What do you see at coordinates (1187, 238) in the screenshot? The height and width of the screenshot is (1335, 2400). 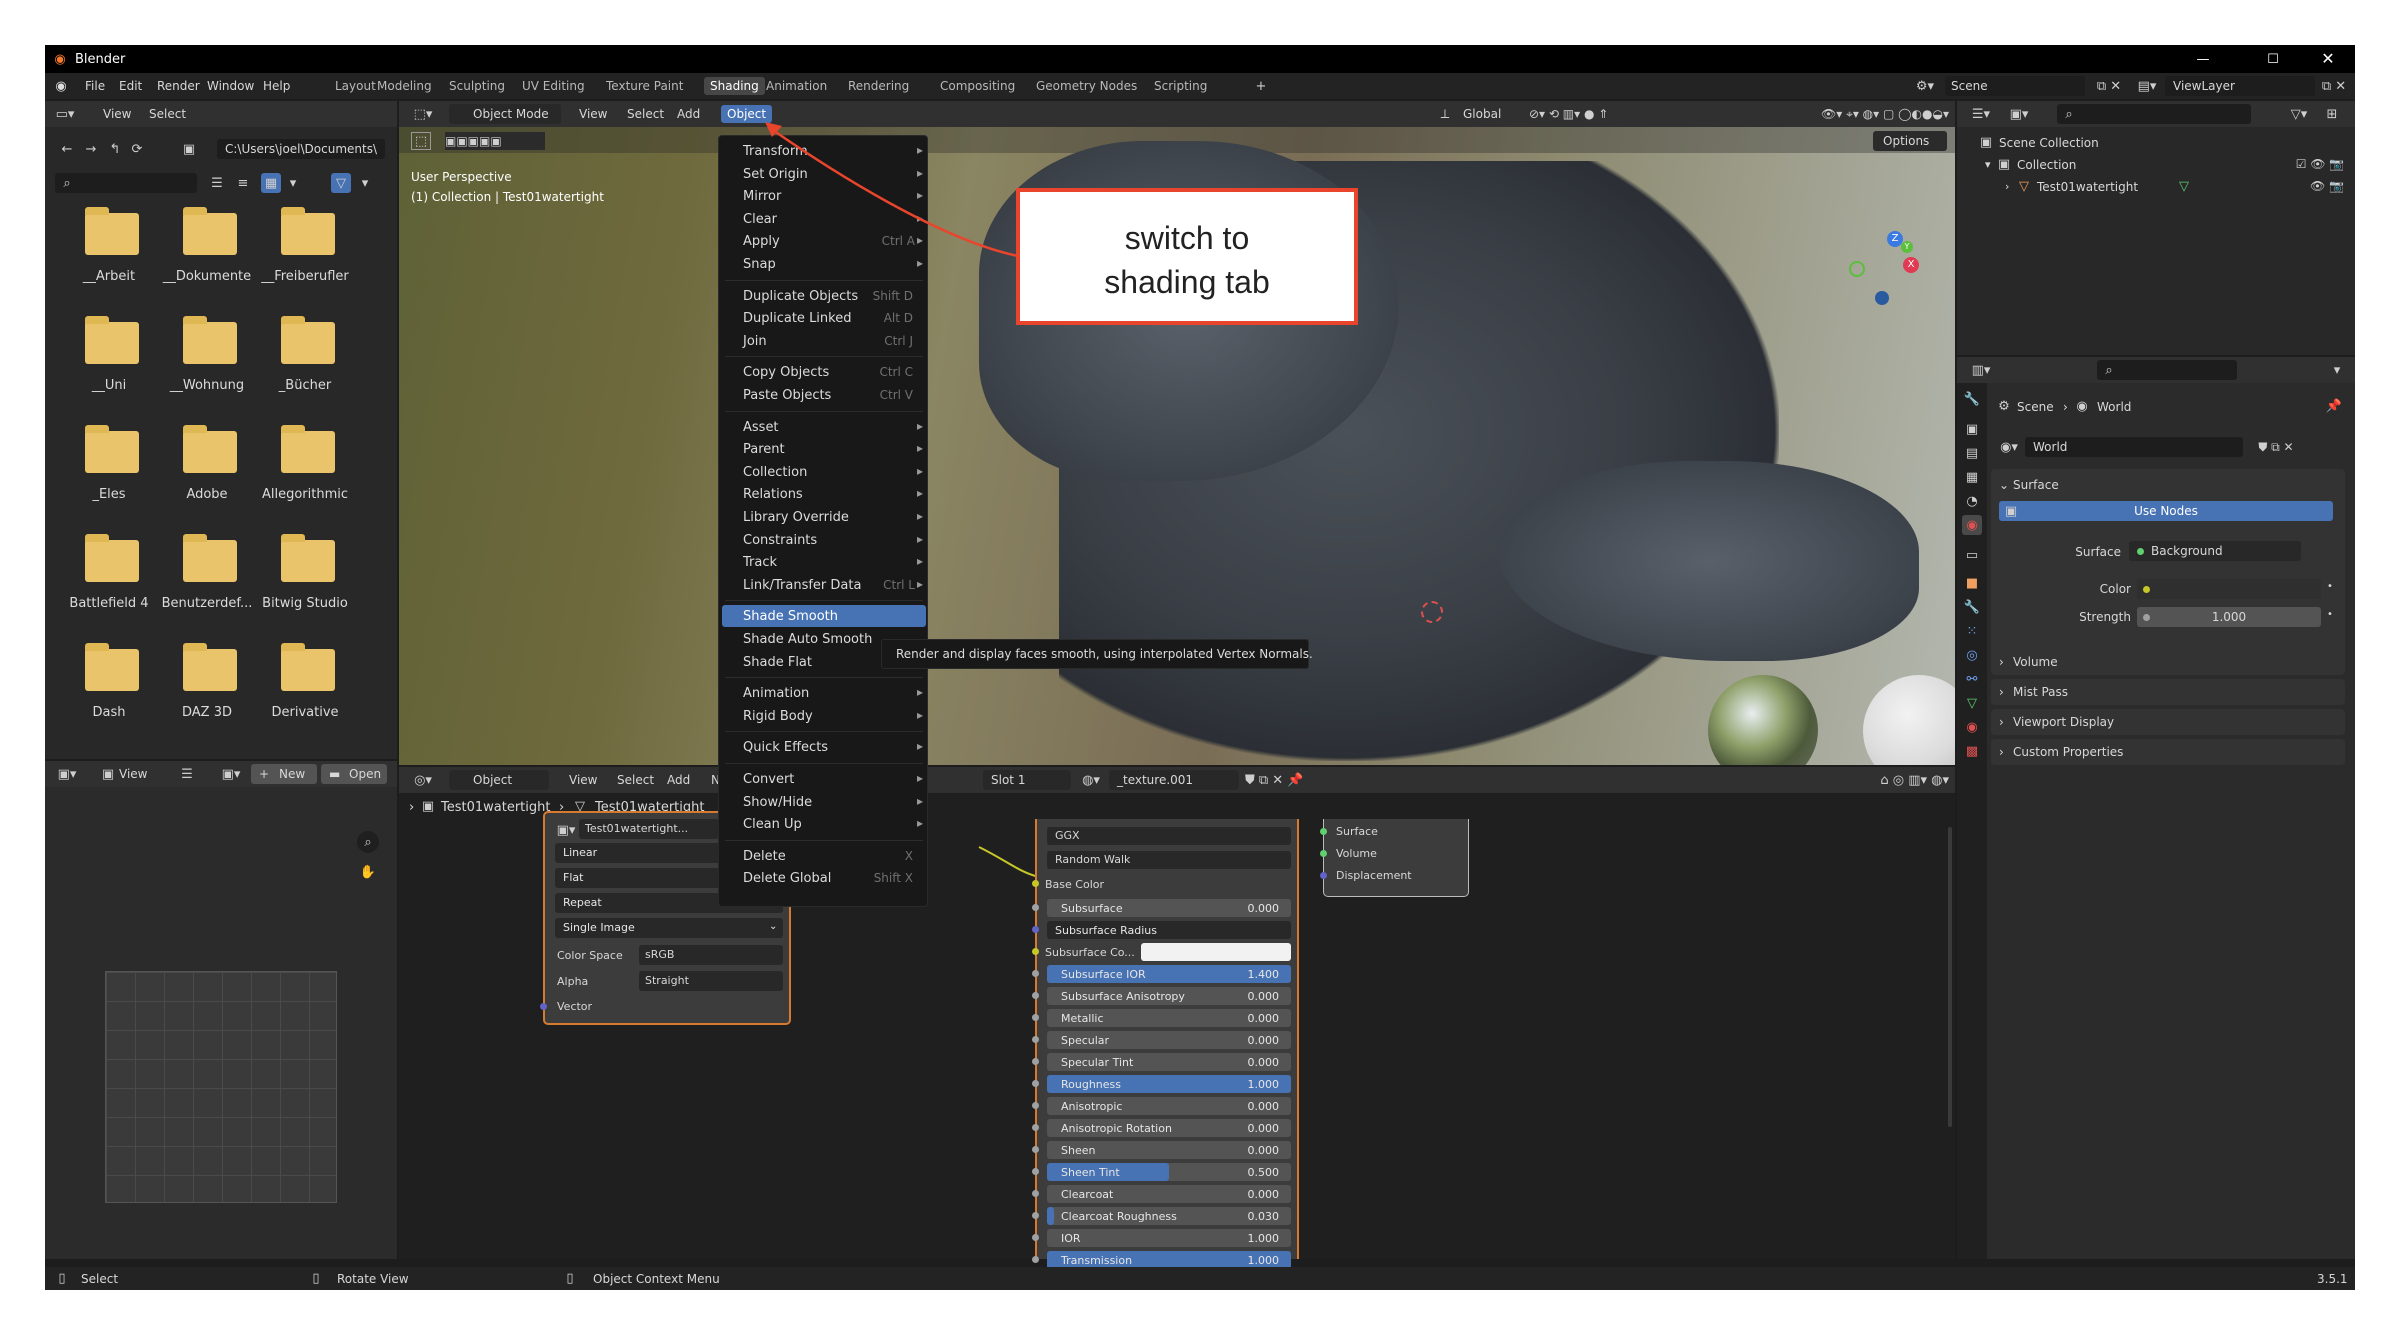 I see `callout-text-line1: switch to` at bounding box center [1187, 238].